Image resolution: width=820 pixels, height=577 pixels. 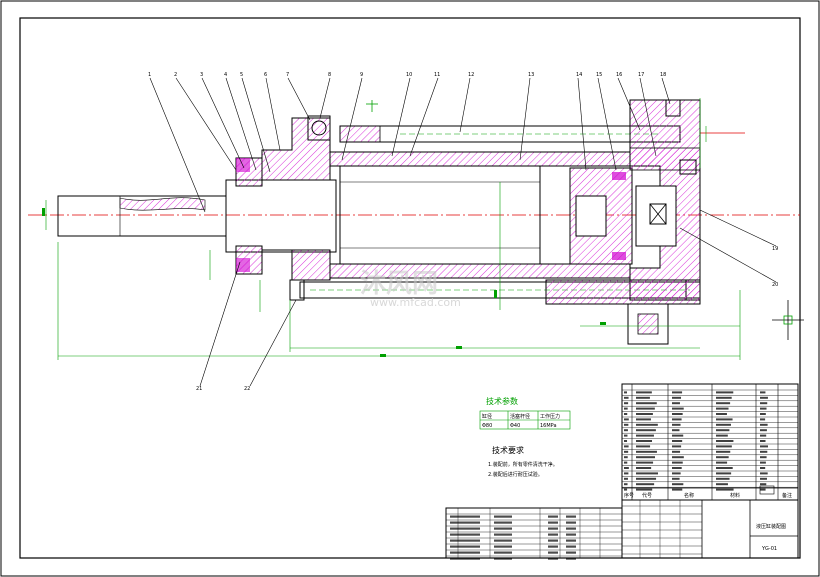 What do you see at coordinates (548, 426) in the screenshot?
I see `param-value-3: 16MPa` at bounding box center [548, 426].